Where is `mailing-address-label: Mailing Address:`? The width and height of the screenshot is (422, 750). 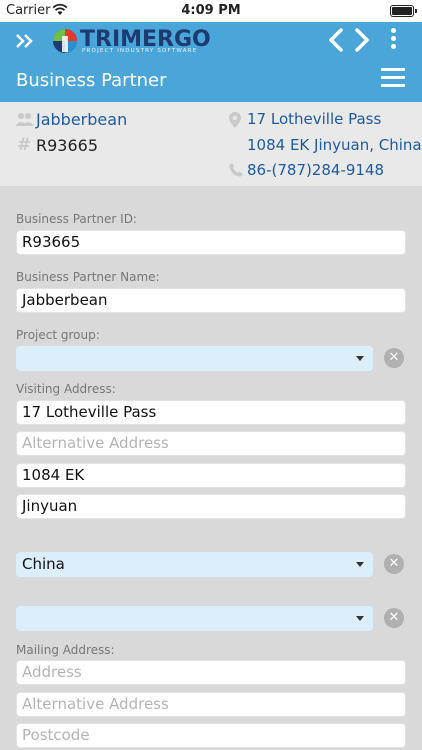
mailing-address-label: Mailing Address: is located at coordinates (65, 650).